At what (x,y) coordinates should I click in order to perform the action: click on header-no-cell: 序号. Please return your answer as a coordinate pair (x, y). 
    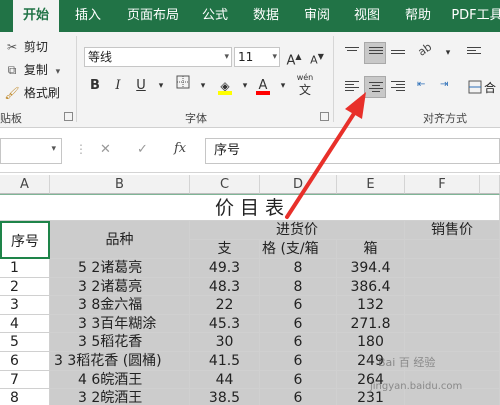
    Looking at the image, I should click on (25, 240).